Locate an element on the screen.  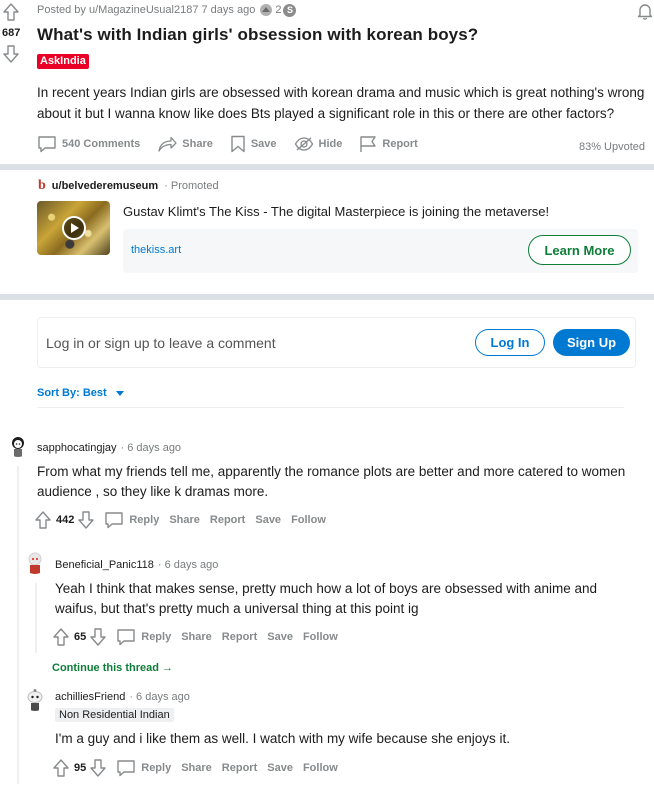
ad-header: b u/belvederemuseum · Promoted is located at coordinates (128, 185).